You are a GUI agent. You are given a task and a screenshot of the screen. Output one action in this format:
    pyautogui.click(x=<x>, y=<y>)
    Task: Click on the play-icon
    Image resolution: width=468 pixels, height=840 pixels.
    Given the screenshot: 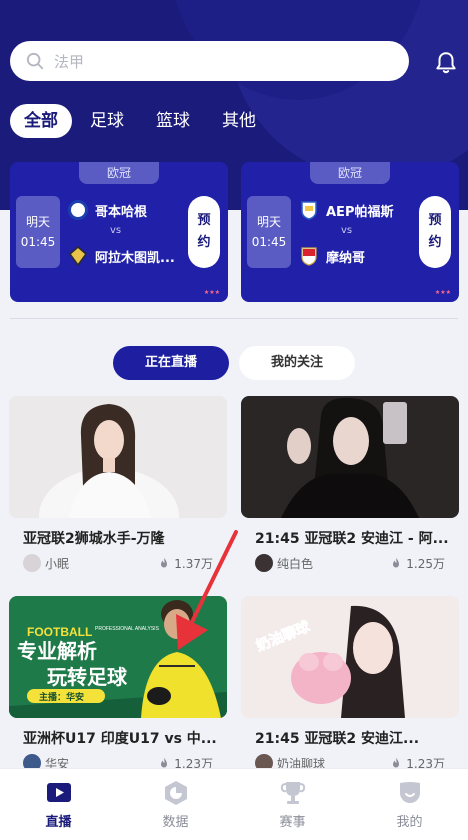 What is the action you would take?
    pyautogui.click(x=58, y=792)
    